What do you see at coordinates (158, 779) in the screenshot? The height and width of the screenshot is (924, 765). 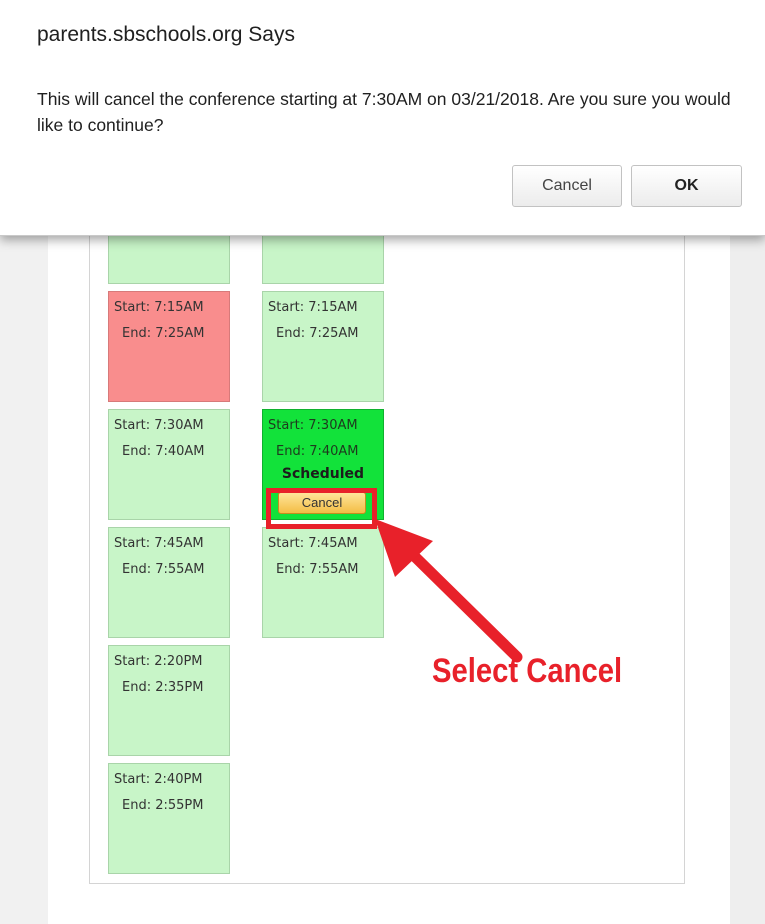 I see `slot-start-time: Start: 2:40PM` at bounding box center [158, 779].